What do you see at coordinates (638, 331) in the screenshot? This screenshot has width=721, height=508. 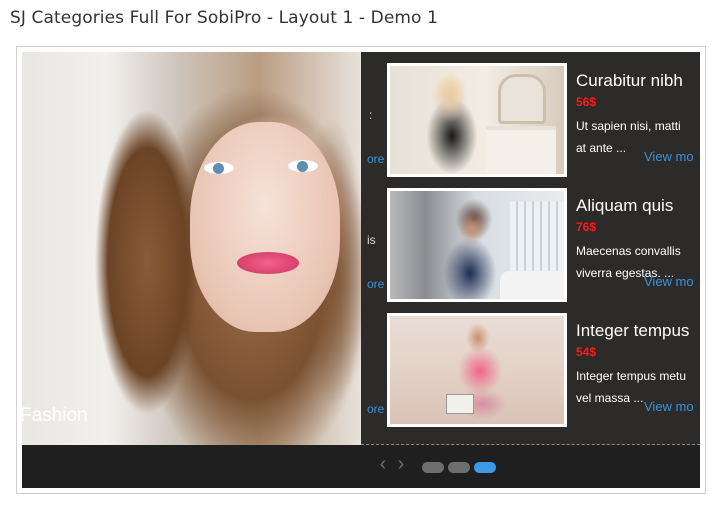 I see `item-title: Integer tempus` at bounding box center [638, 331].